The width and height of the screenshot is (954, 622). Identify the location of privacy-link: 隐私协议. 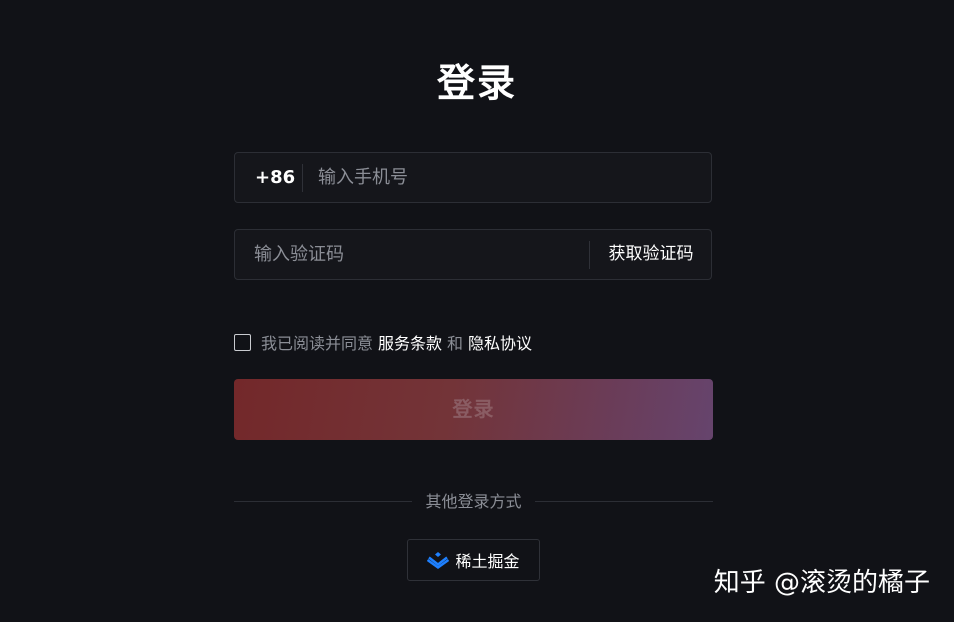
(500, 342).